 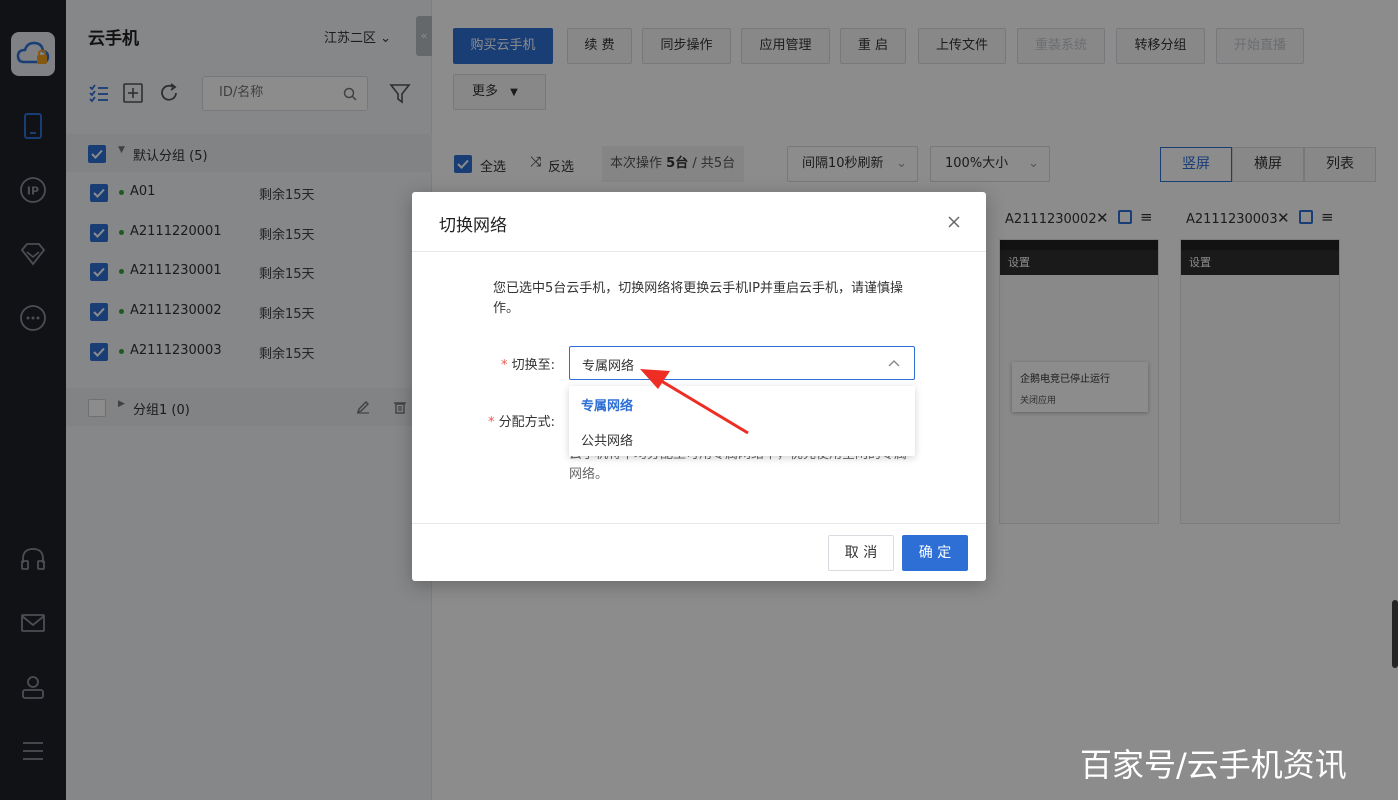 I want to click on confirm-button: 确 定, so click(x=935, y=553).